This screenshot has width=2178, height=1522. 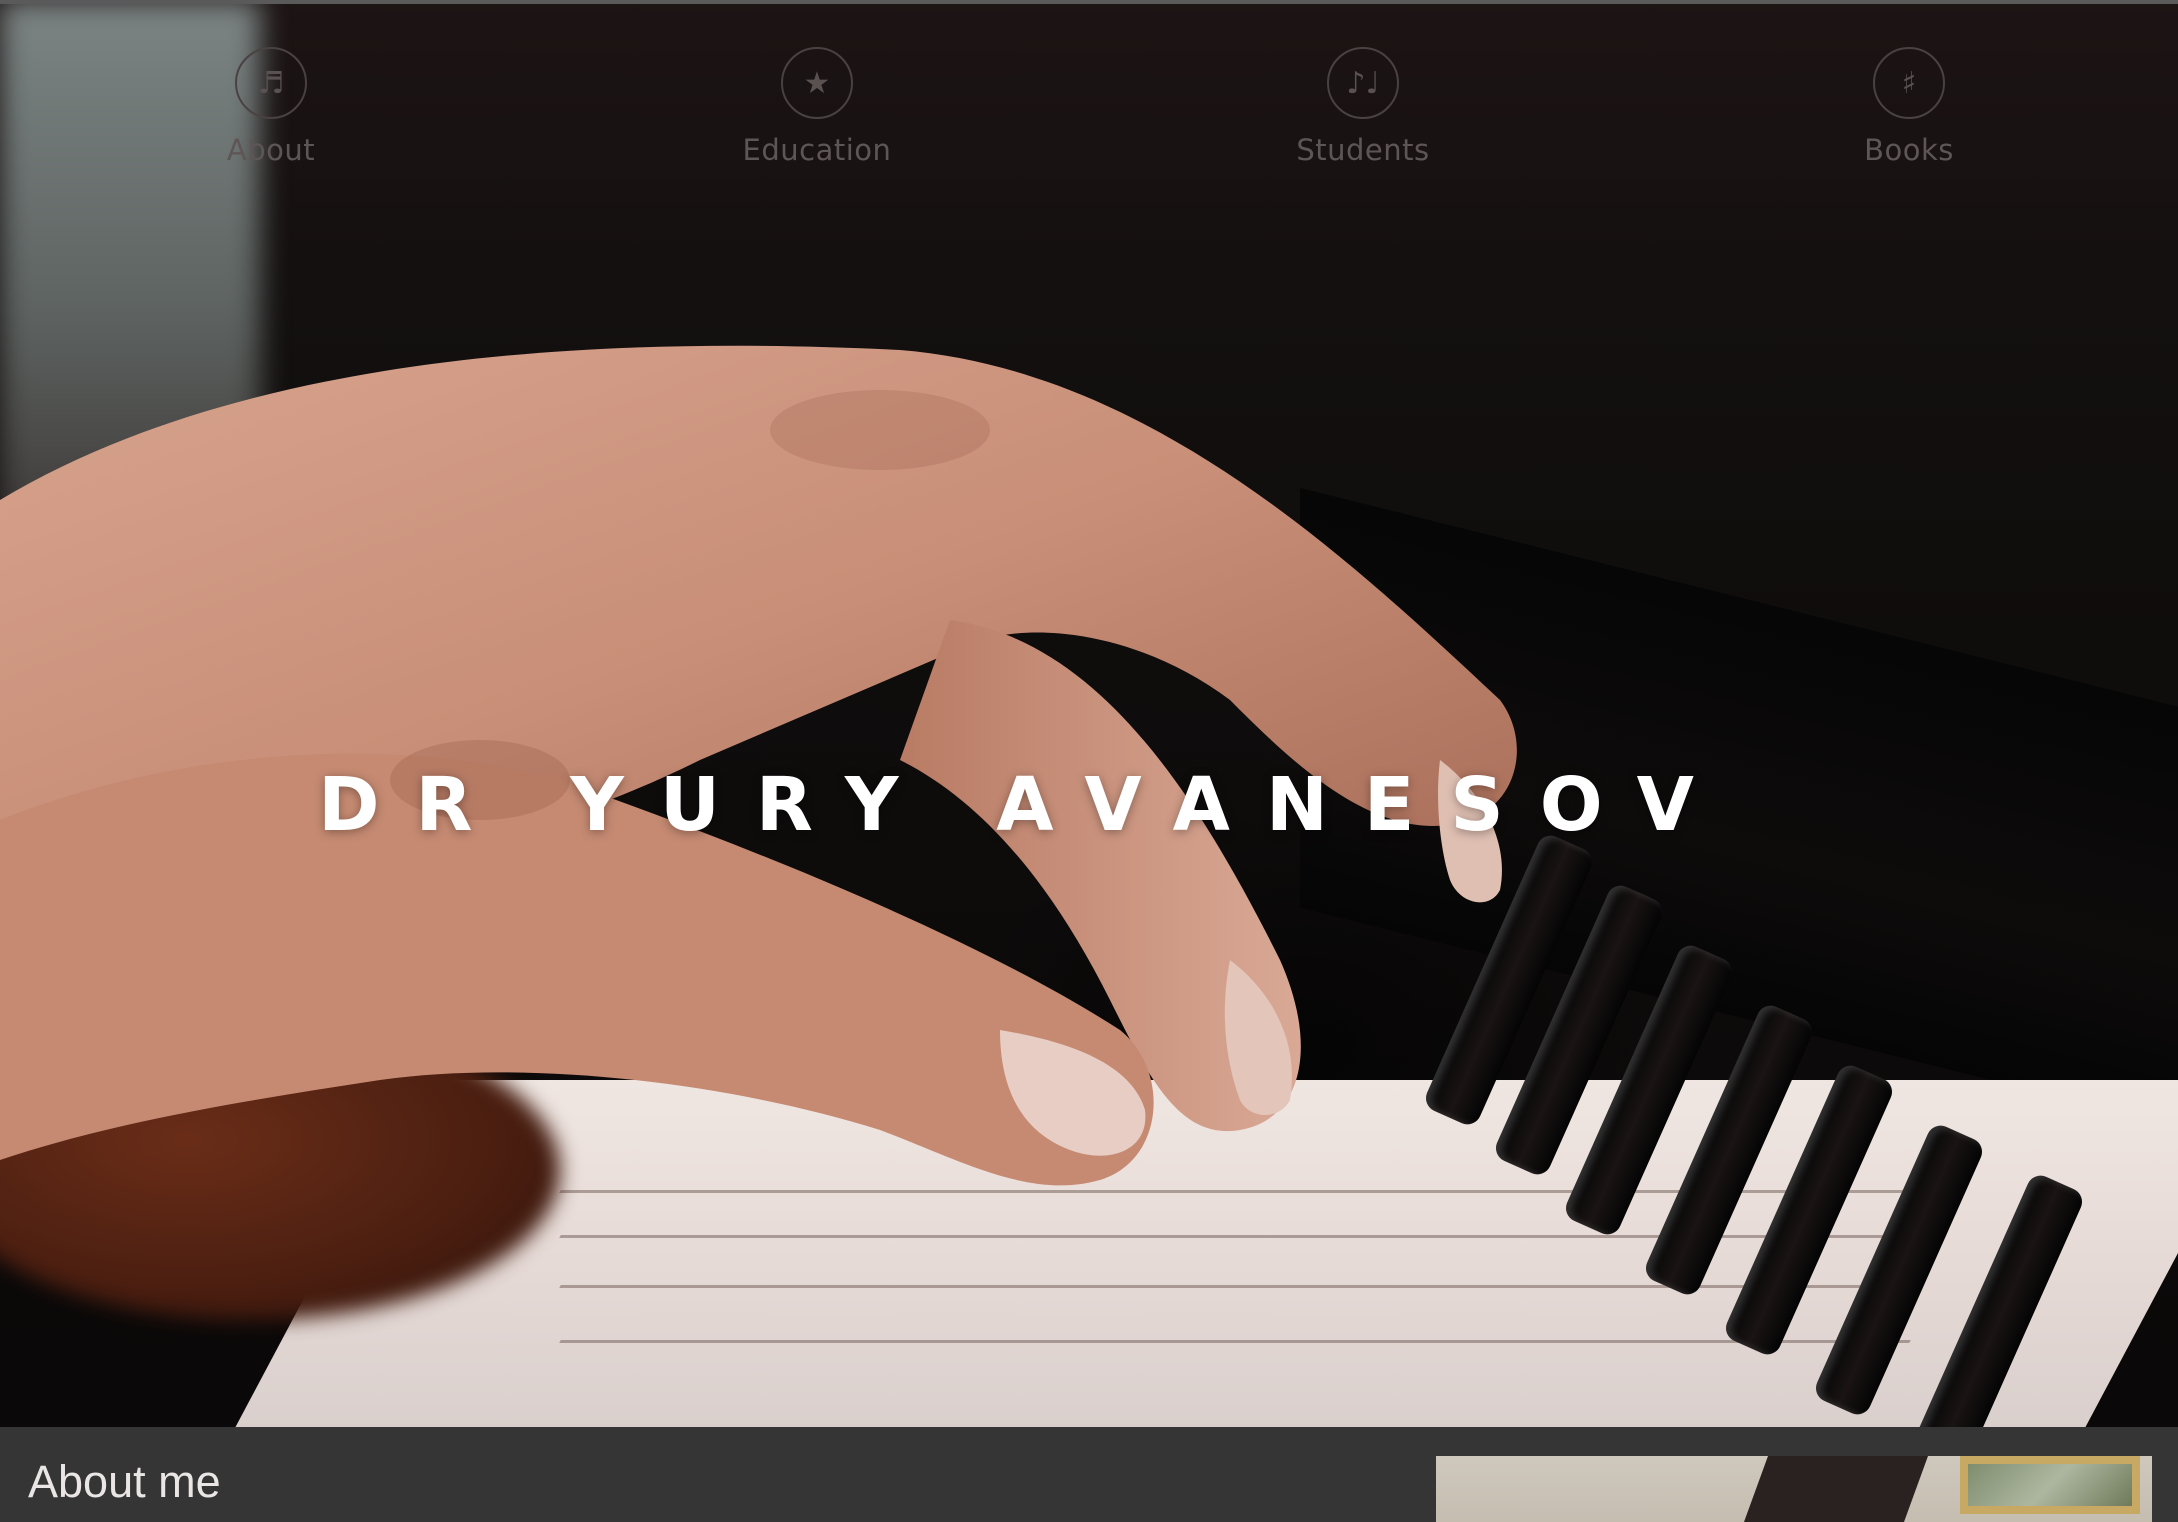 I want to click on nav-item-students: ♪♩ Students, so click(x=1363, y=107).